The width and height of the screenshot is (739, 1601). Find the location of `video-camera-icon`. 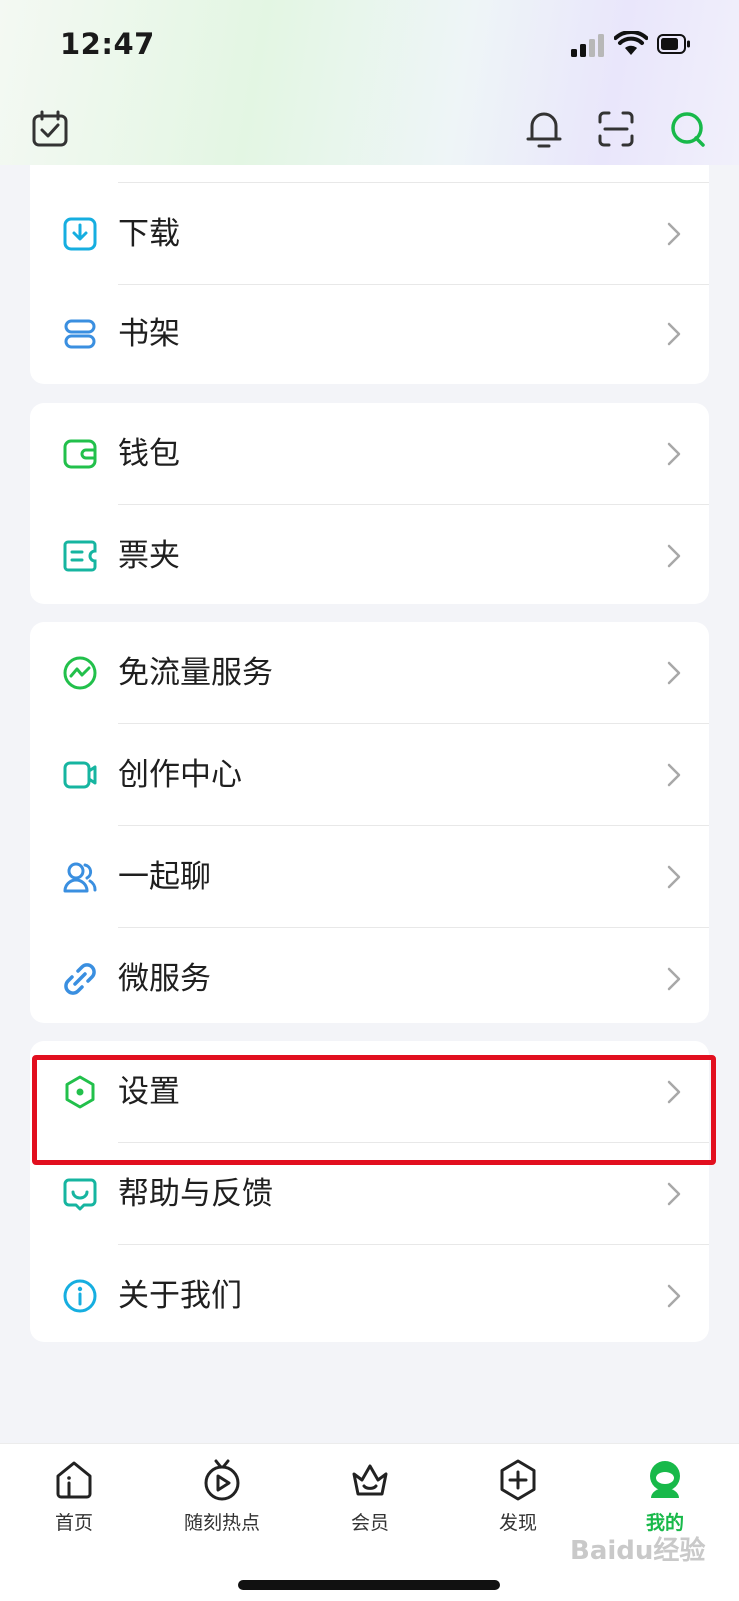

video-camera-icon is located at coordinates (80, 775).